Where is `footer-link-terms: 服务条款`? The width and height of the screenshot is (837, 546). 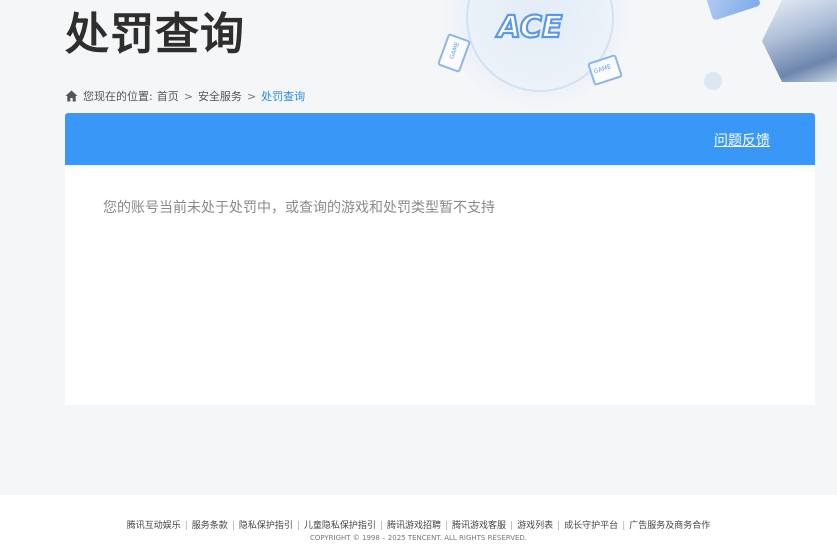
footer-link-terms: 服务条款 is located at coordinates (210, 526).